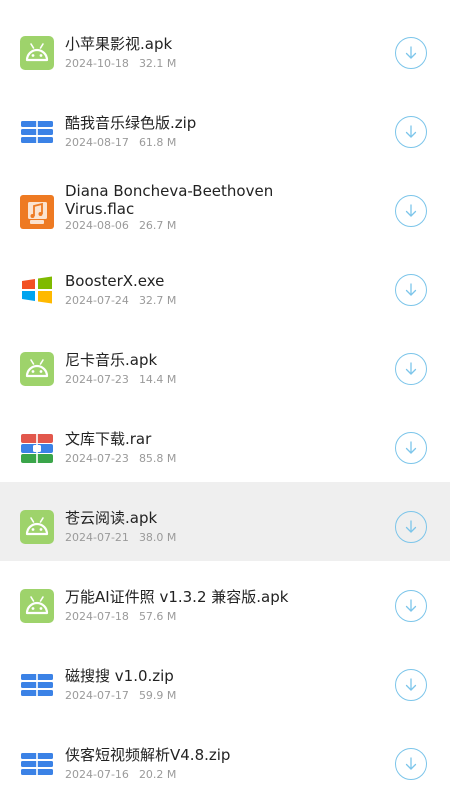  I want to click on file-date: 2024-07-24, so click(97, 300).